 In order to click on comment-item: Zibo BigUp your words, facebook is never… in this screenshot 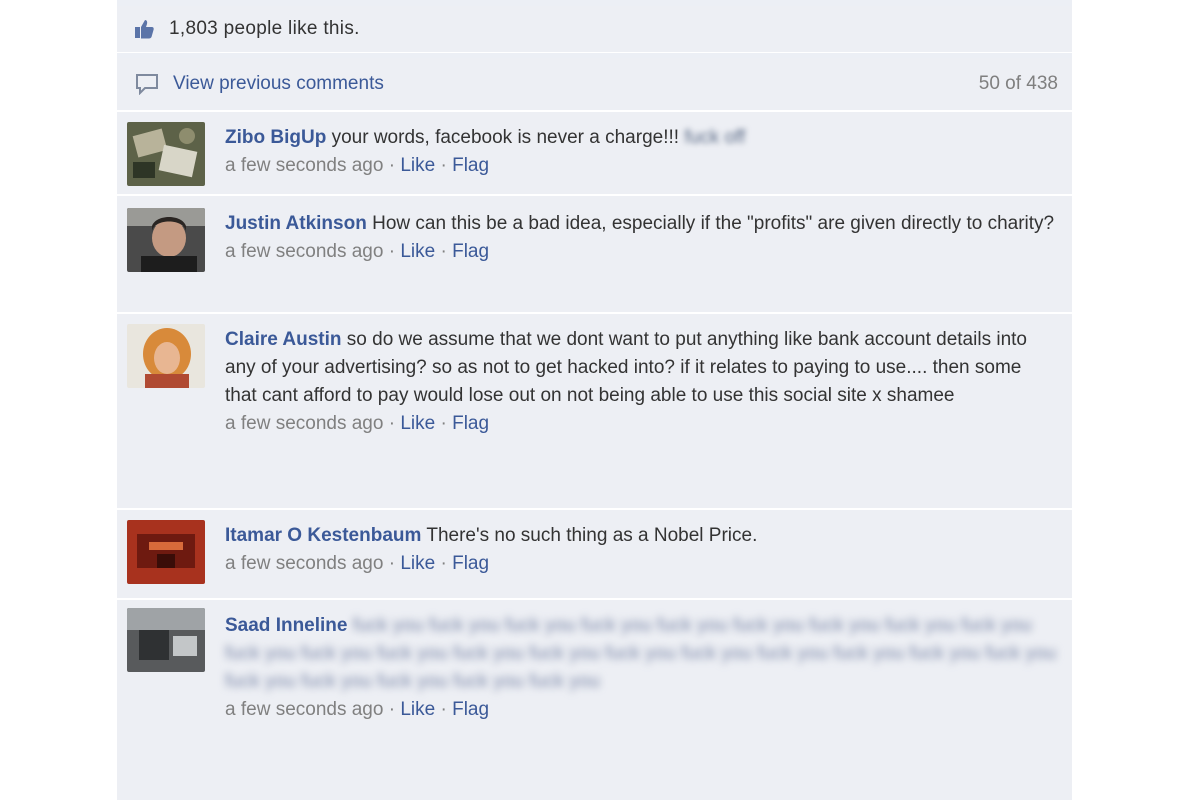, I will do `click(594, 154)`.